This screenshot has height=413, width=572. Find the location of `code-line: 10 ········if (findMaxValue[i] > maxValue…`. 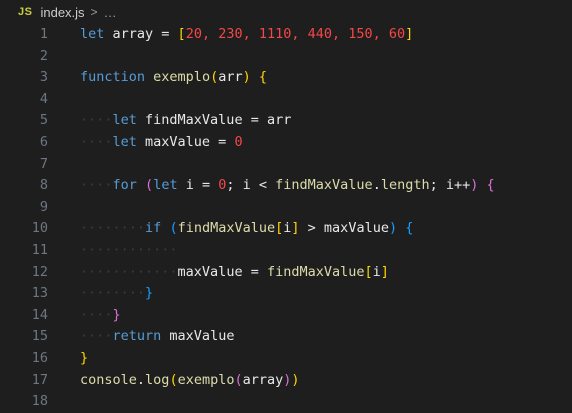

code-line: 10 ········if (findMaxValue[i] > maxValue… is located at coordinates (286, 229).